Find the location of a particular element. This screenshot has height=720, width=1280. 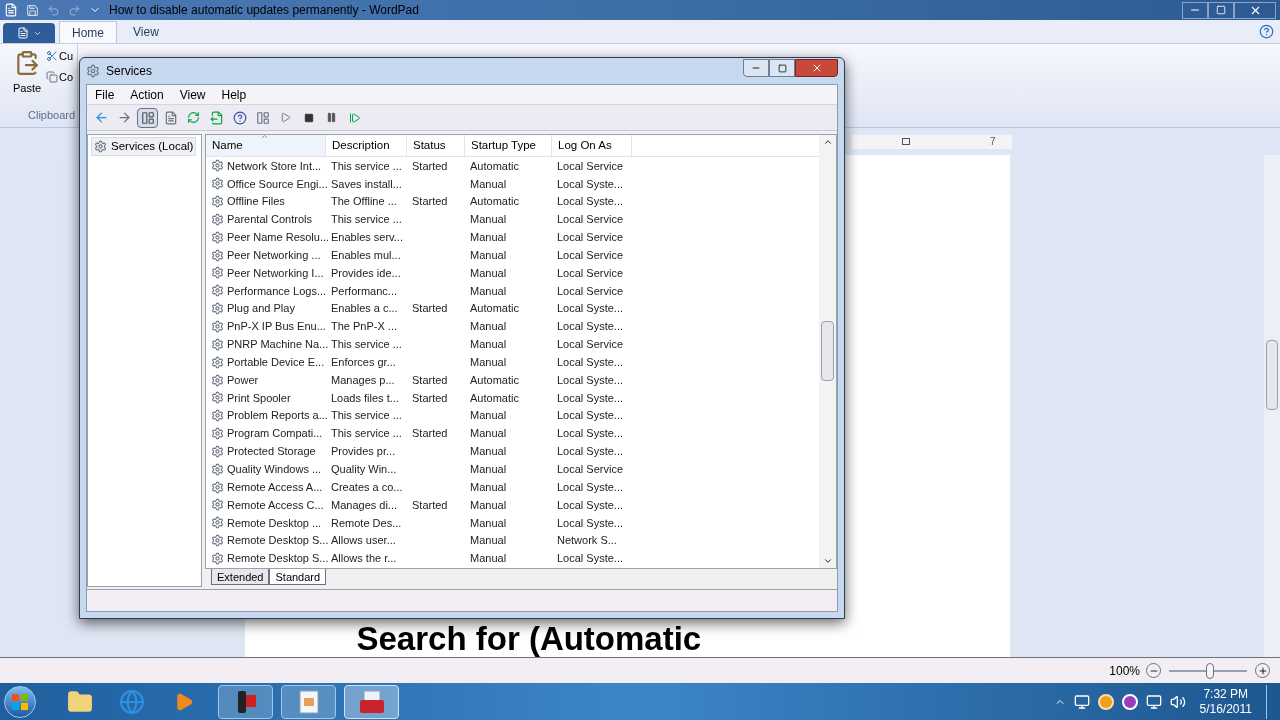

save-icon is located at coordinates (32, 10).